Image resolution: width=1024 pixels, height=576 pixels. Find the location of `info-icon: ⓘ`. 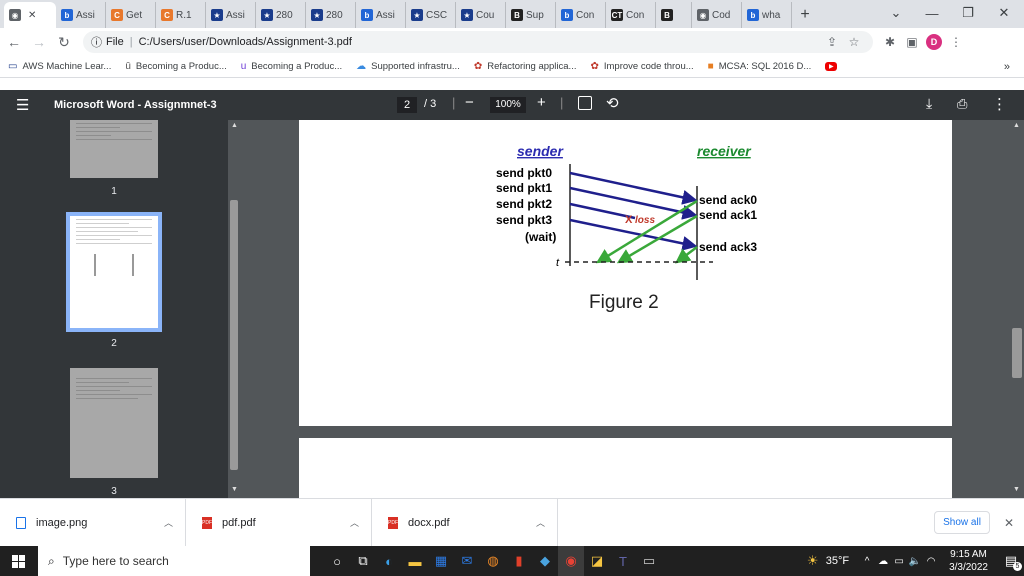

info-icon: ⓘ is located at coordinates (96, 42).